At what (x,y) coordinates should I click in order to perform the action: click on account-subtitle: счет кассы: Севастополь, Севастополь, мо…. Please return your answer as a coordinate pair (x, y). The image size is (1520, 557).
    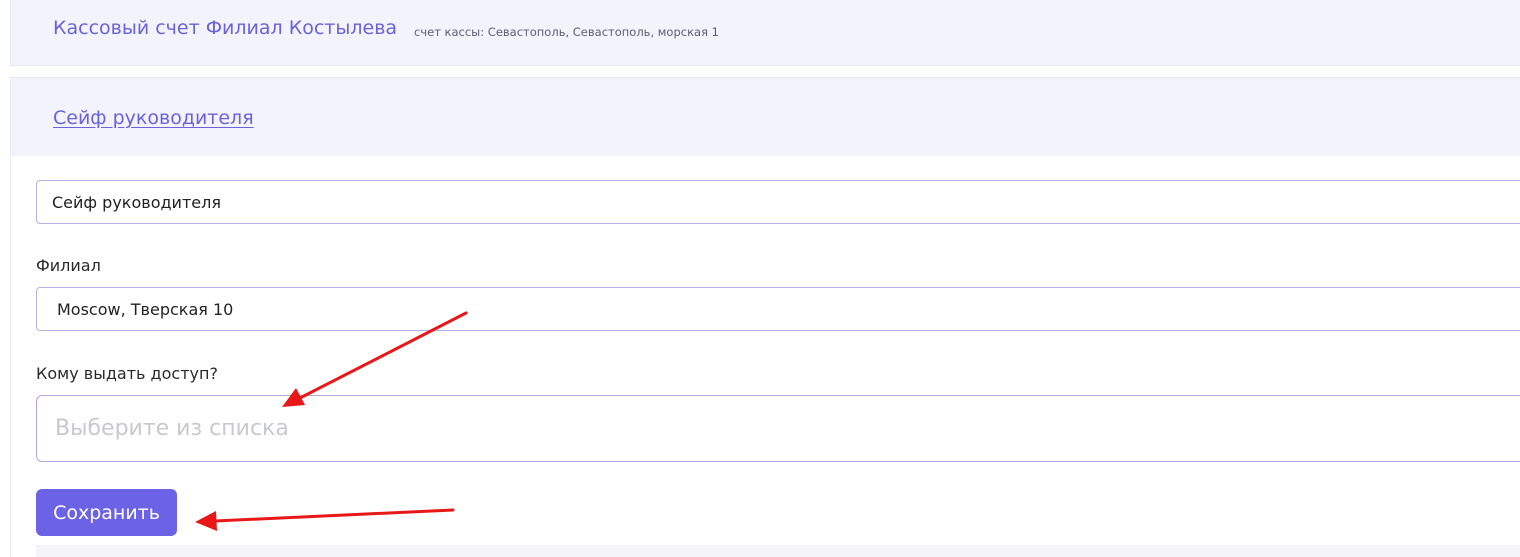
    Looking at the image, I should click on (566, 32).